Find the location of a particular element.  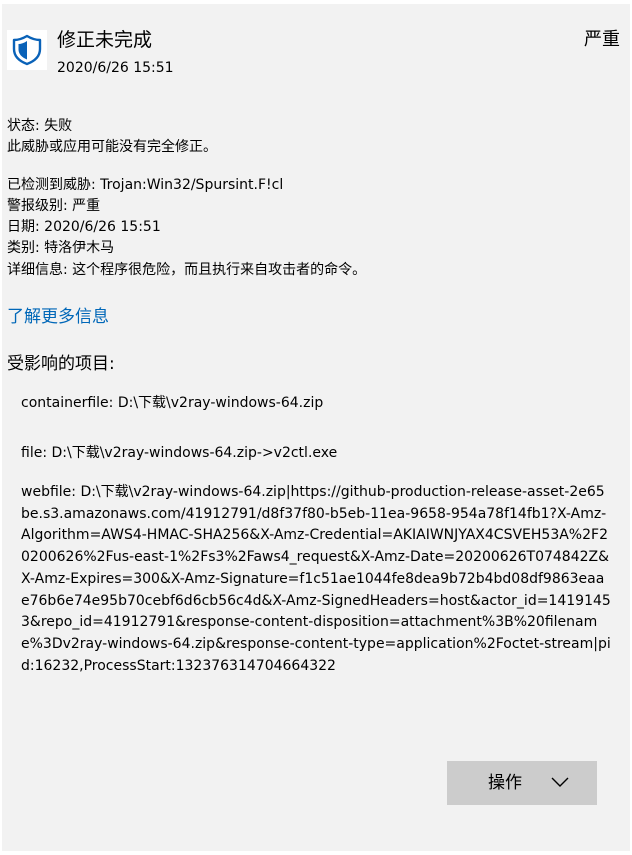

detail-date: 日期: 2020/6/26 15:51 is located at coordinates (84, 227).